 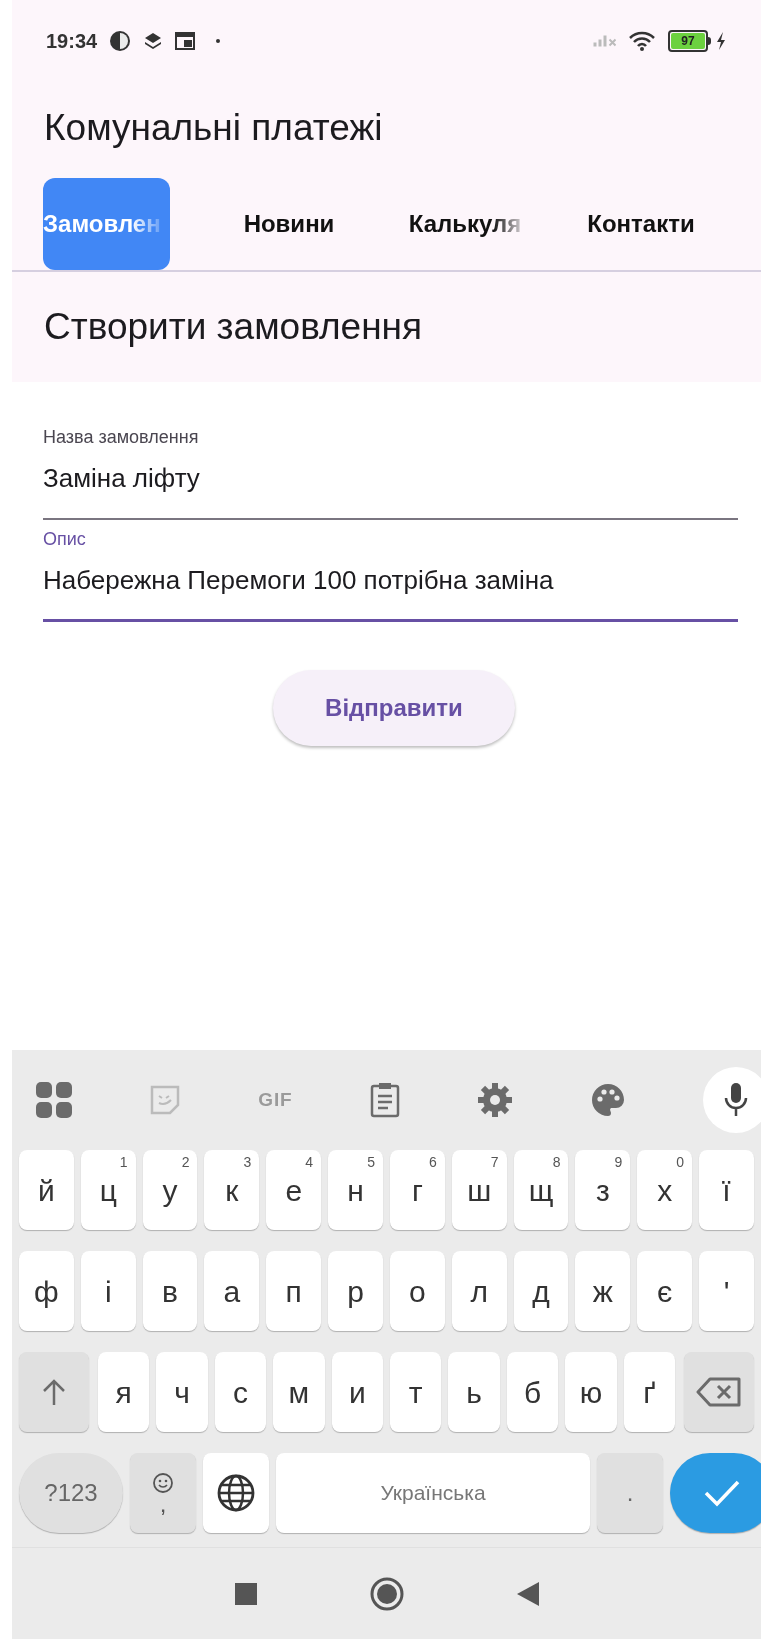 I want to click on clock-time: 19:34, so click(x=72, y=41).